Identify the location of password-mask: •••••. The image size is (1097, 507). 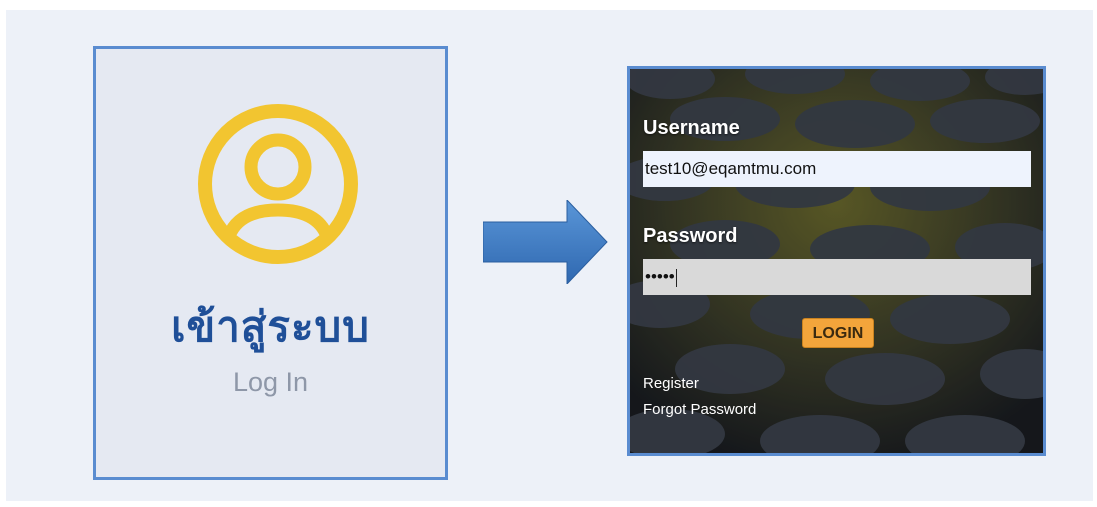
(660, 276).